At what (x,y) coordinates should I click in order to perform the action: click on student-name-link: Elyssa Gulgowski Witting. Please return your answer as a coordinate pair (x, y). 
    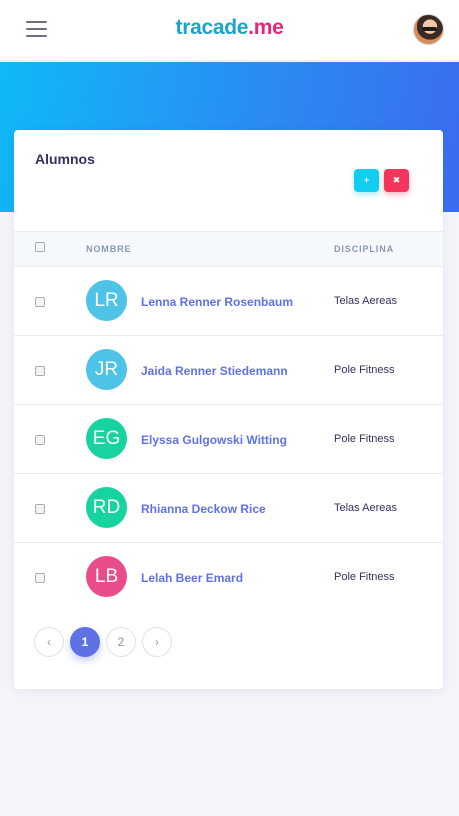
    Looking at the image, I should click on (214, 440).